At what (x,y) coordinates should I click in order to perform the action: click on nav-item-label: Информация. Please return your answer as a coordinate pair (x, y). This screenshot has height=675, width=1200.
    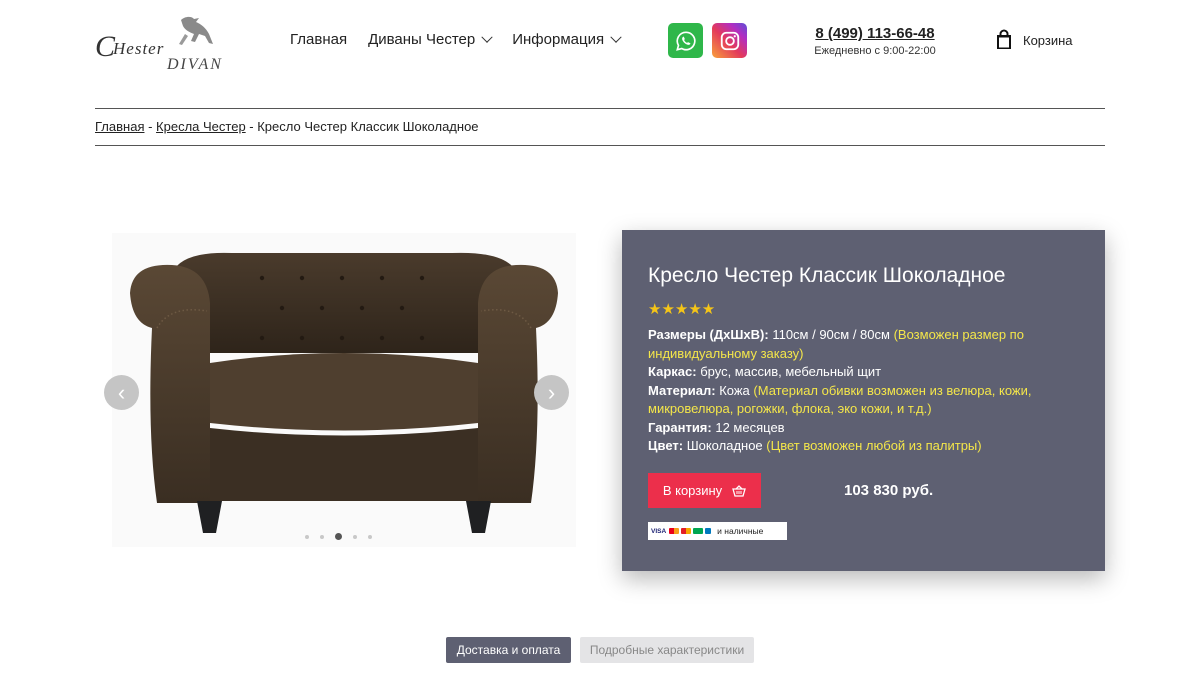
    Looking at the image, I should click on (558, 39).